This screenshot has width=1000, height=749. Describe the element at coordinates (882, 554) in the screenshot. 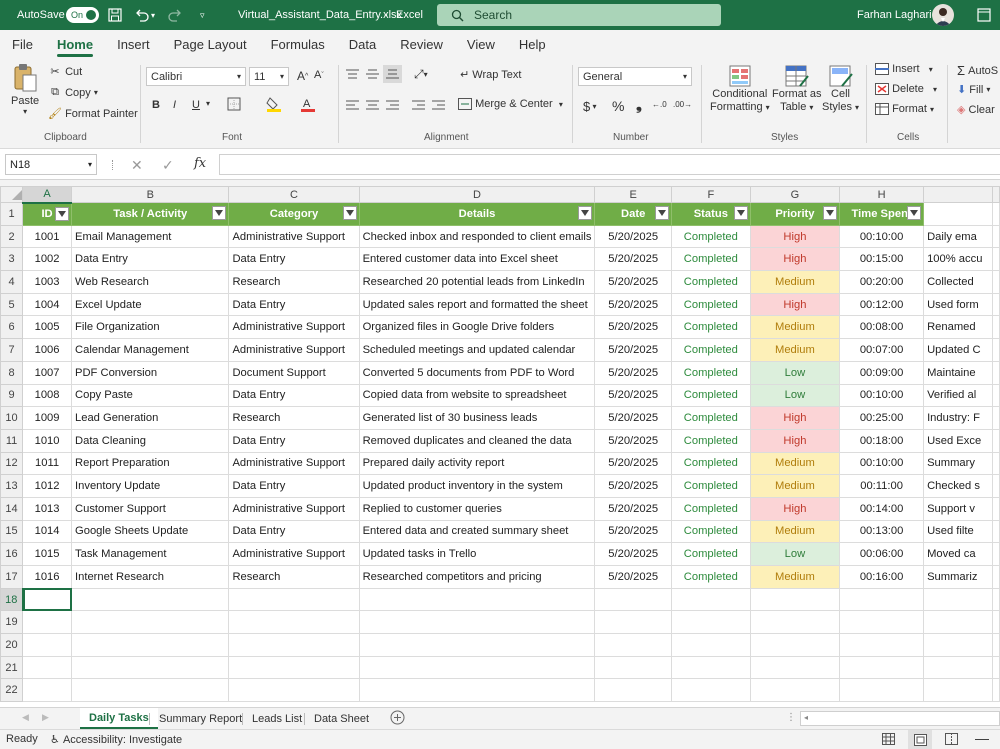

I see `time-cell: 00:06:00` at that location.